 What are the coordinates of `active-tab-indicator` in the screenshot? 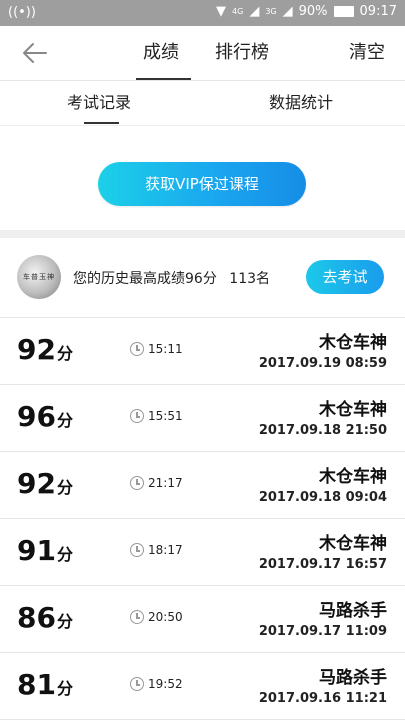 It's located at (163, 79).